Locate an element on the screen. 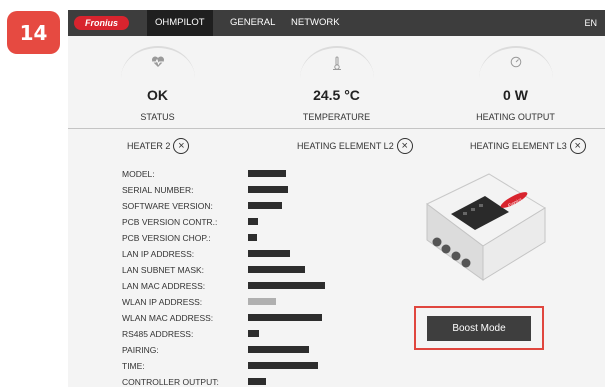 This screenshot has width=605, height=387. info-label: LAN SUBNET MASK: is located at coordinates (163, 270).